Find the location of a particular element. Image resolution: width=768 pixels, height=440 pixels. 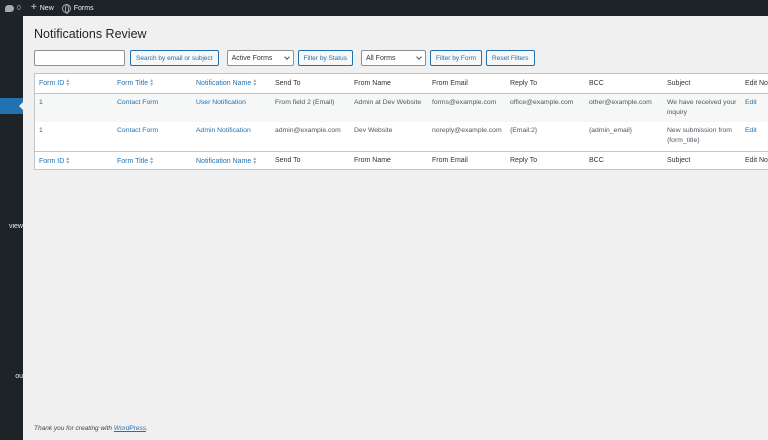

admin-sidebar: view ou is located at coordinates (12, 228).